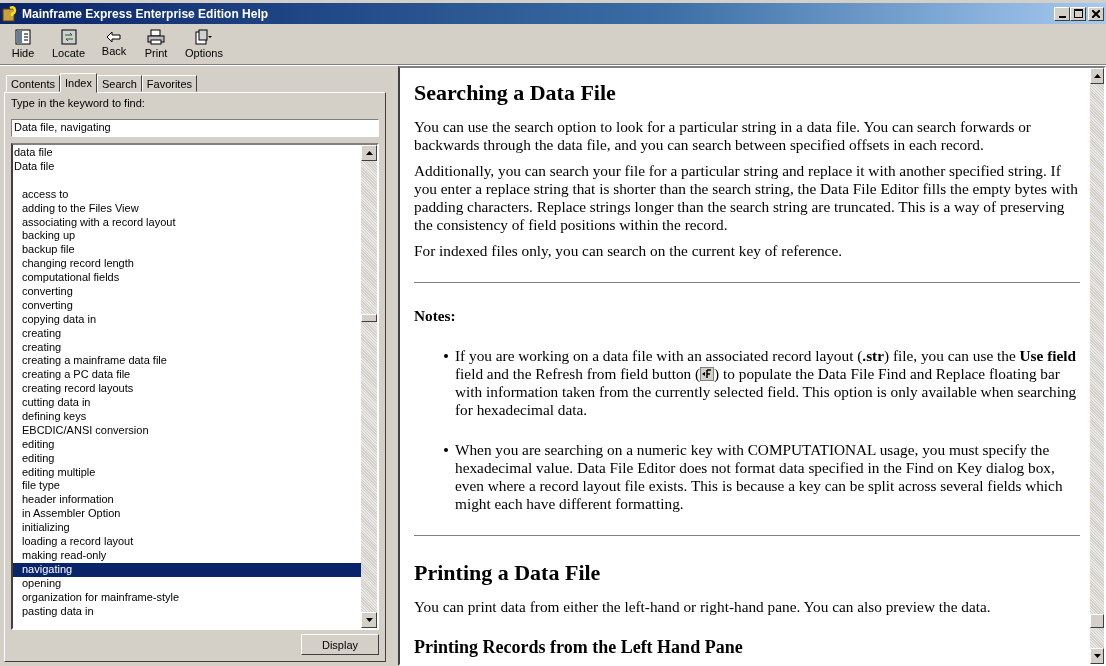  Describe the element at coordinates (10, 13) in the screenshot. I see `help-book-icon` at that location.